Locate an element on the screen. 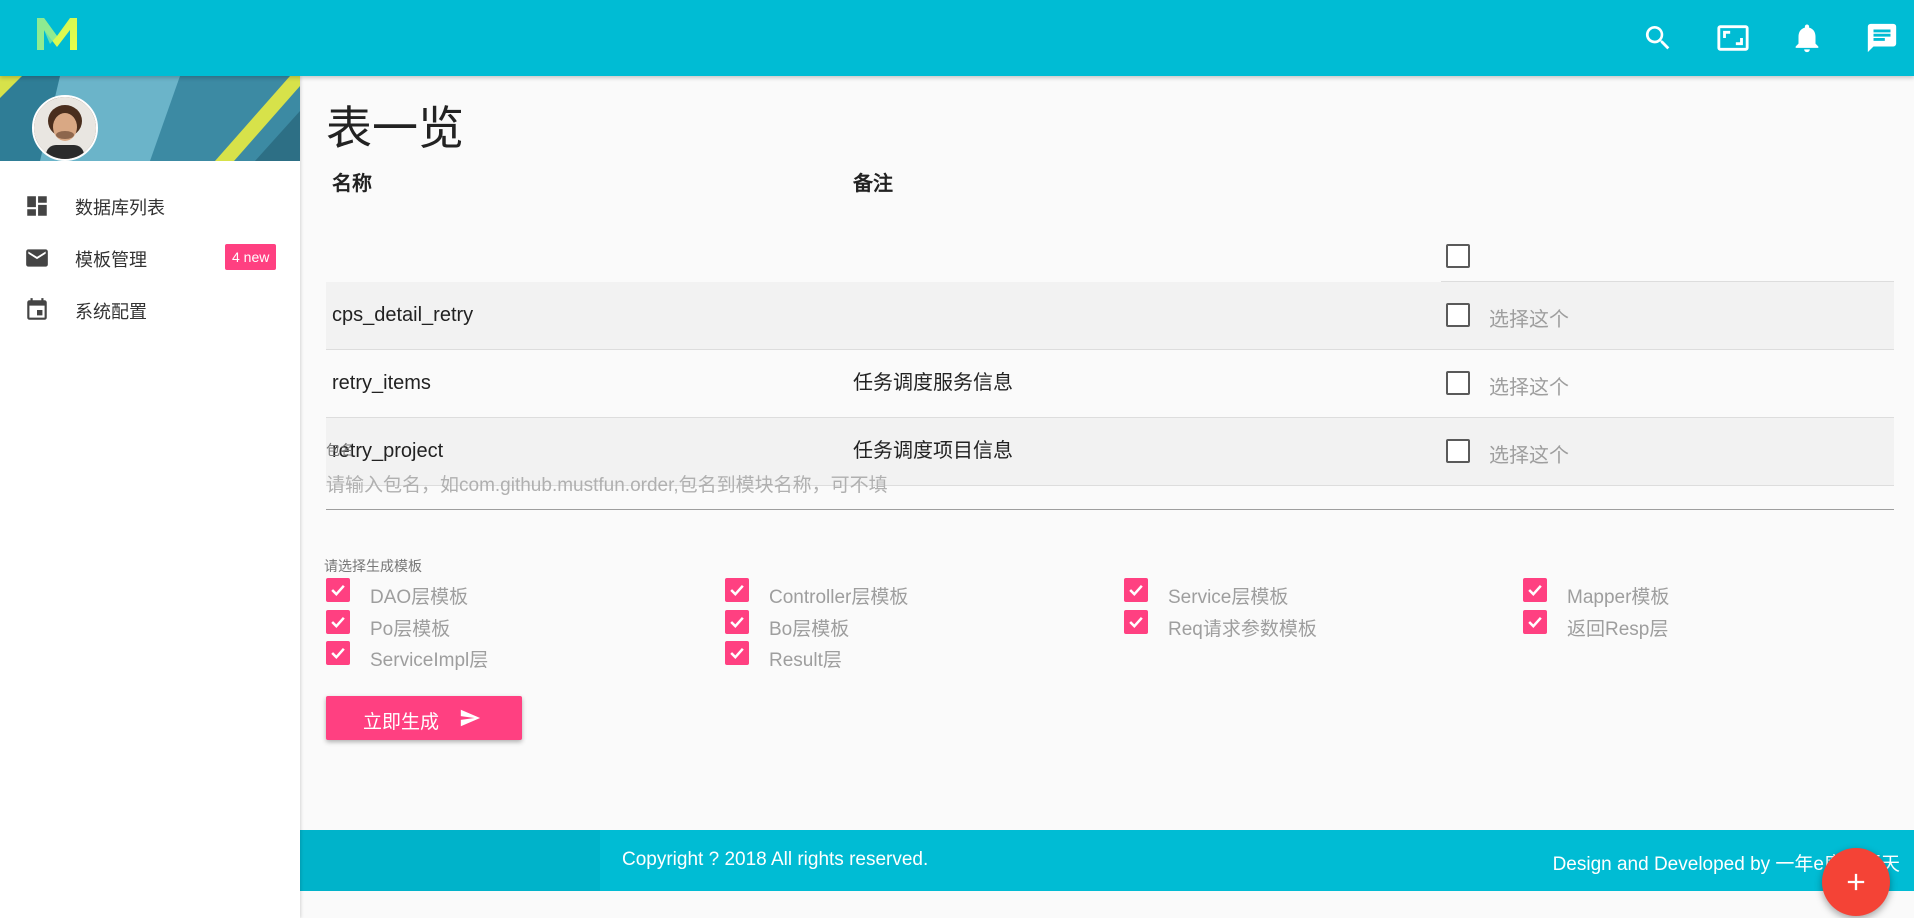  generate-button: 立即生成 is located at coordinates (424, 718).